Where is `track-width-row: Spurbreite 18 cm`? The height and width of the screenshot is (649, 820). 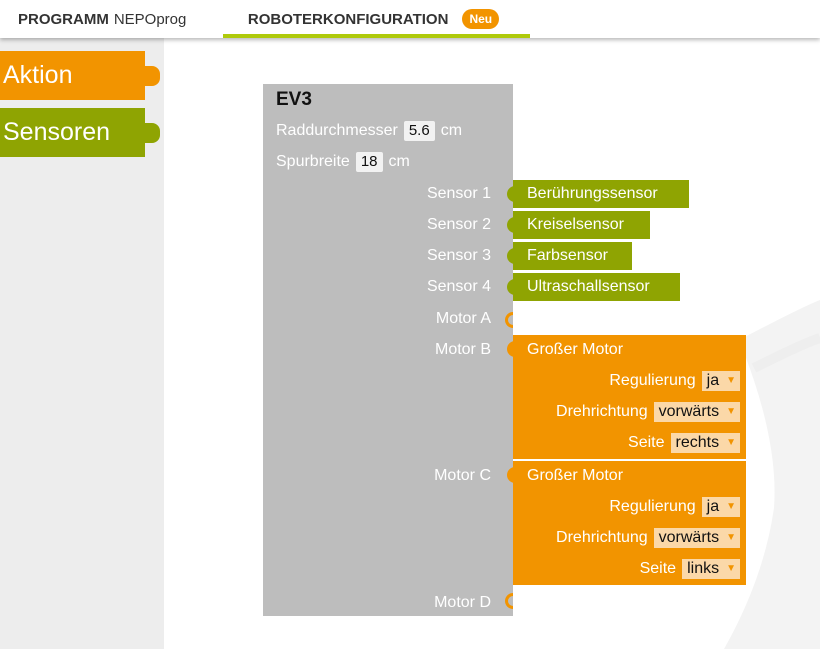 track-width-row: Spurbreite 18 cm is located at coordinates (343, 162).